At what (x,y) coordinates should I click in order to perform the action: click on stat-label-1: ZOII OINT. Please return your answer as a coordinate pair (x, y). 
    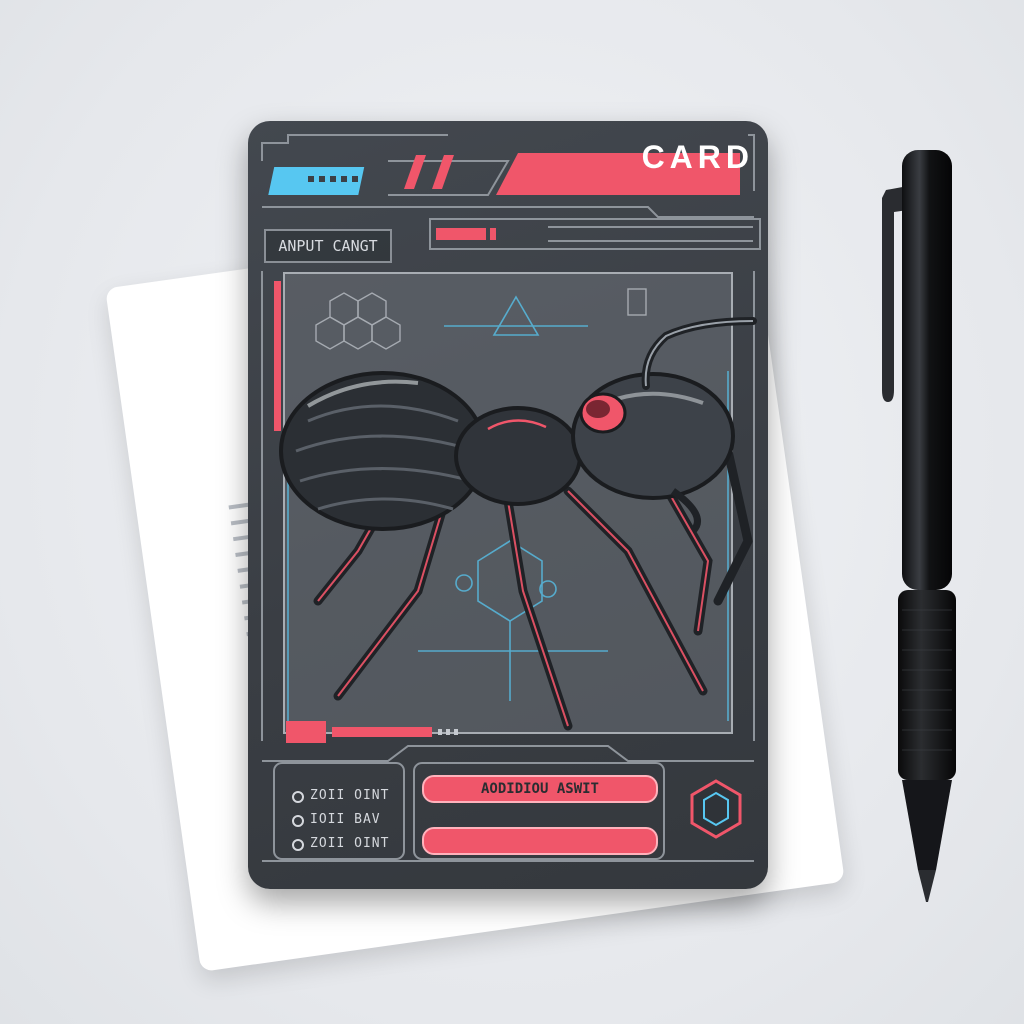
    Looking at the image, I should click on (350, 795).